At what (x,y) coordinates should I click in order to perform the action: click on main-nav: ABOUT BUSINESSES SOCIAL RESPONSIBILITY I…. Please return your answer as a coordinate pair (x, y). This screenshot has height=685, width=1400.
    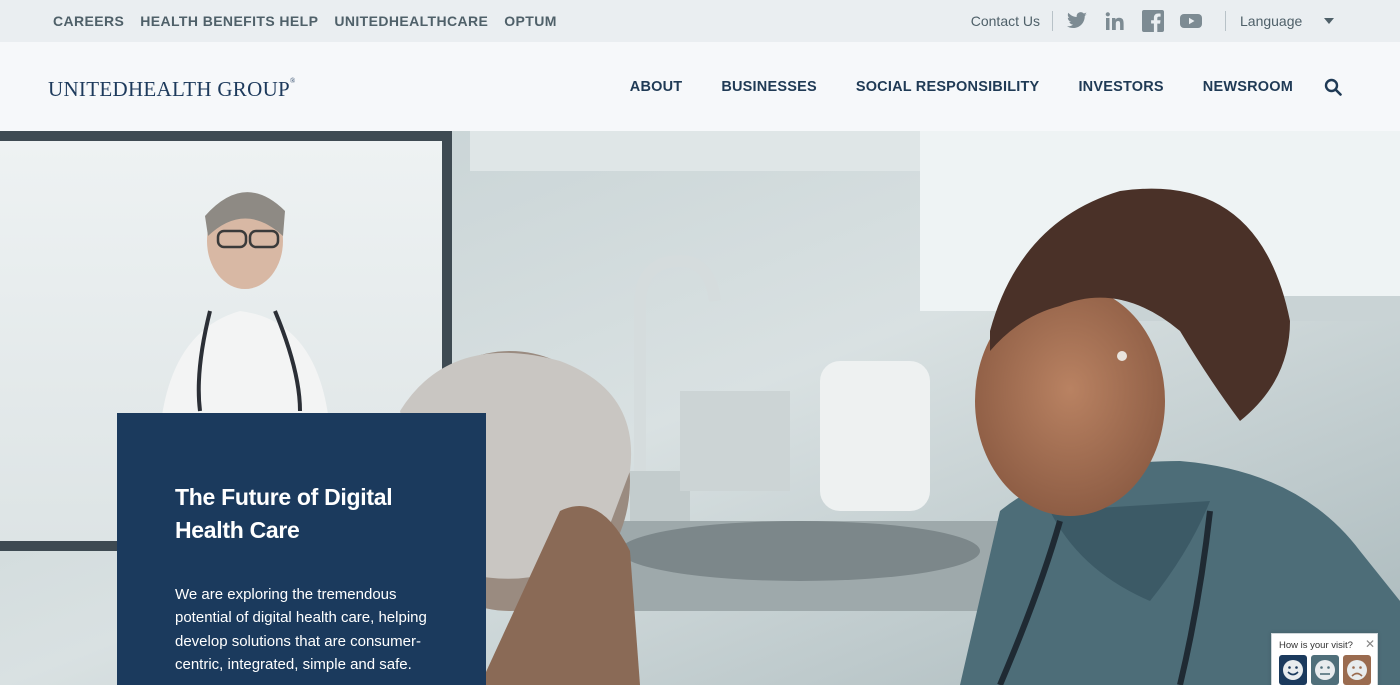
    Looking at the image, I should click on (966, 86).